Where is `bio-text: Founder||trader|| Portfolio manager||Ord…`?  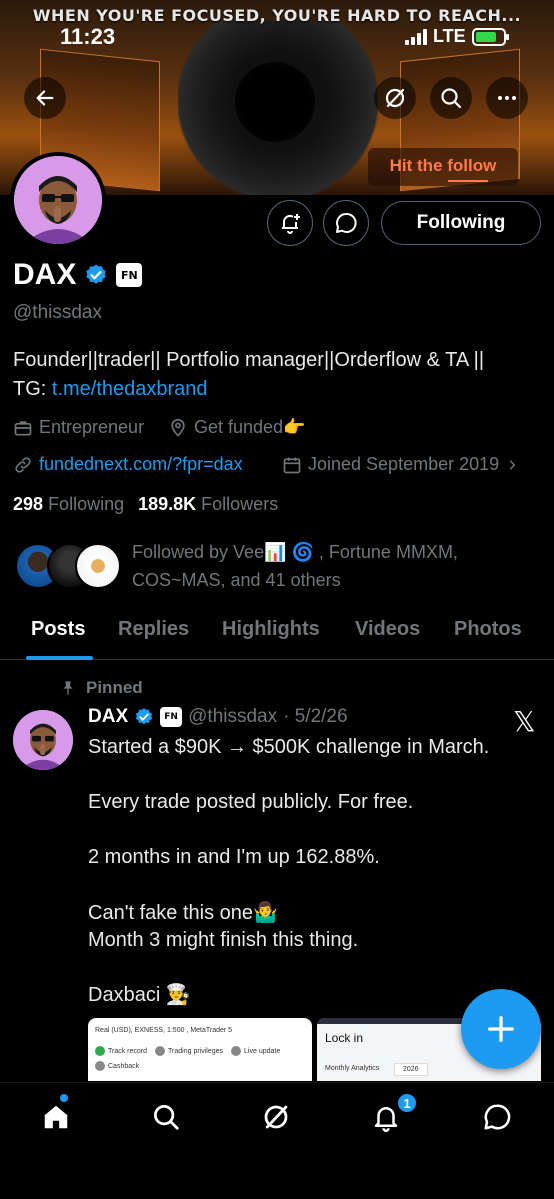 bio-text: Founder||trader|| Portfolio manager||Ord… is located at coordinates (249, 360).